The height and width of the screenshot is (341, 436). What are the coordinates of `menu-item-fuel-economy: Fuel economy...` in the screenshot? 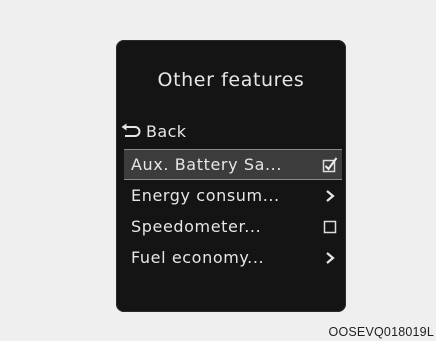 It's located at (233, 257).